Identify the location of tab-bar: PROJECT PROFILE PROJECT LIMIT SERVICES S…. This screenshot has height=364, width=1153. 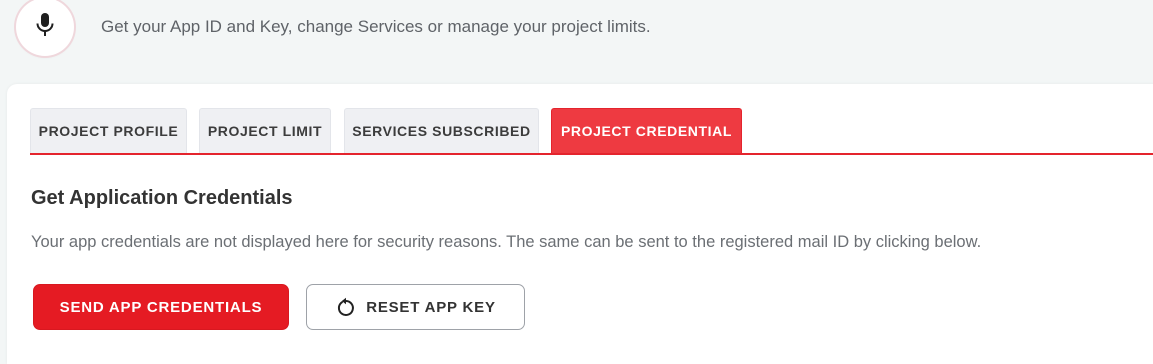
(591, 131).